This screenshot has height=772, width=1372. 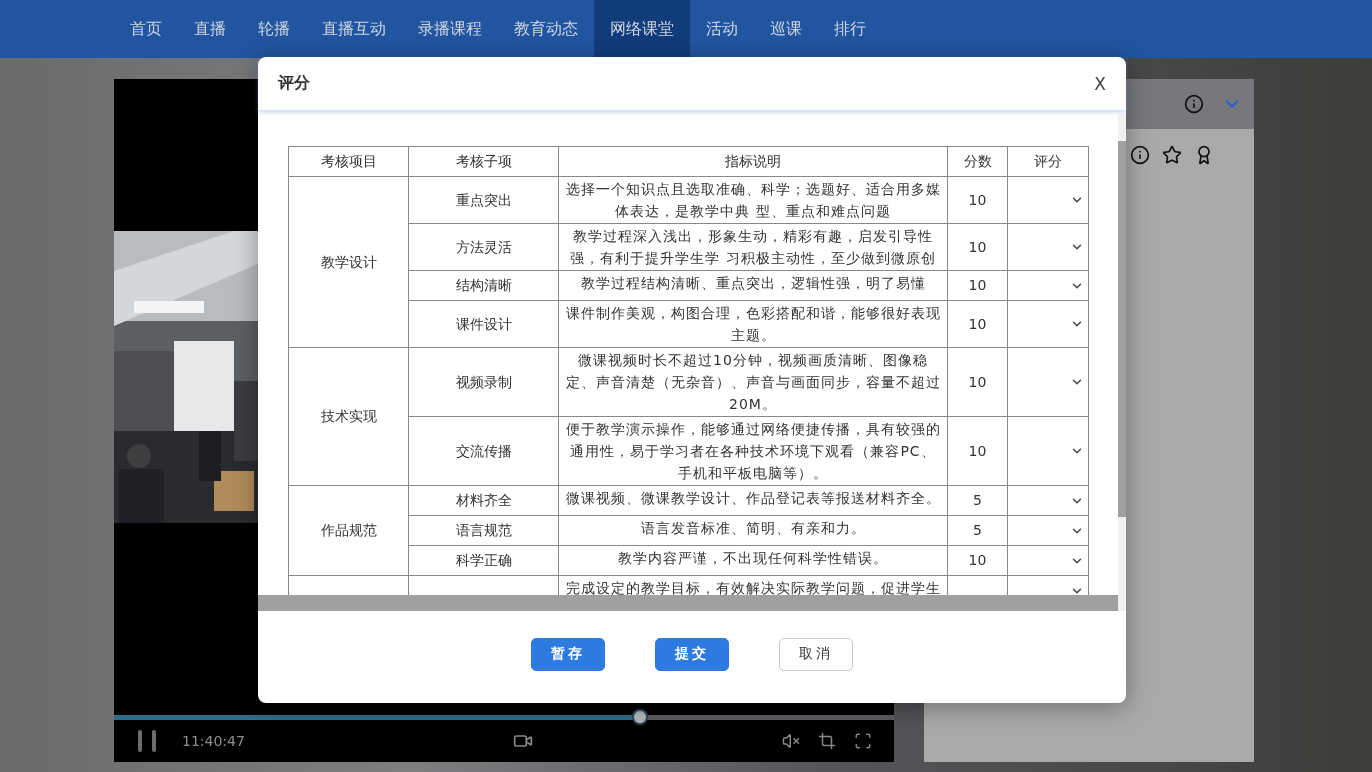 What do you see at coordinates (483, 500) in the screenshot?
I see `subitem-cell: 材料齐全` at bounding box center [483, 500].